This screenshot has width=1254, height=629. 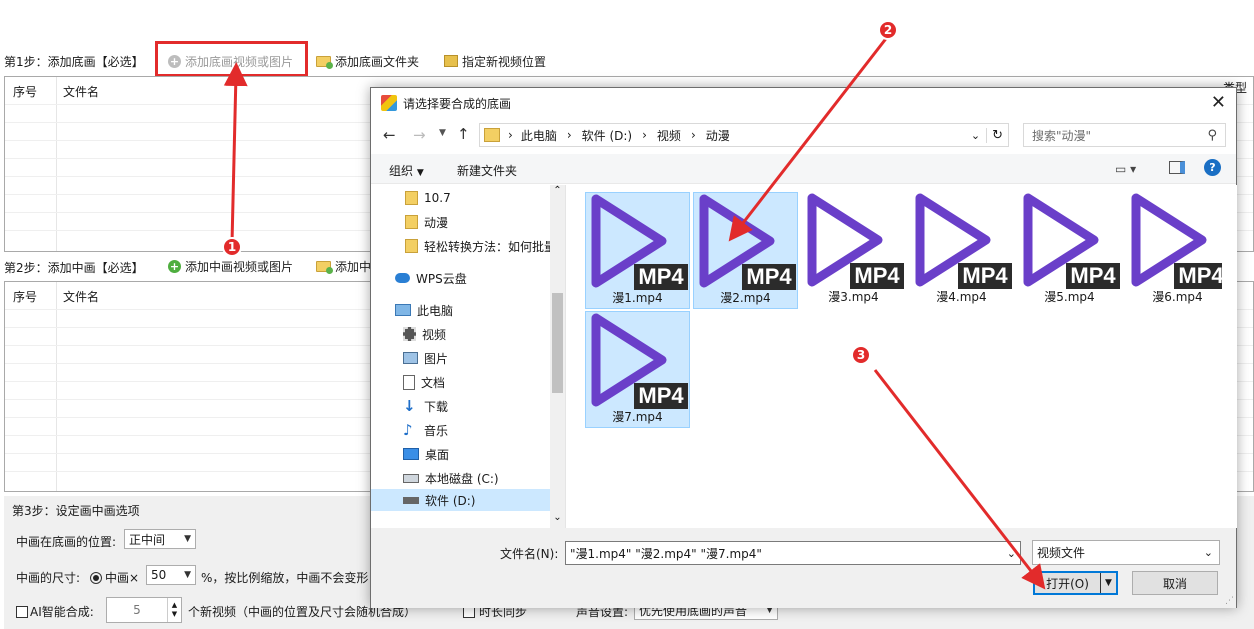 What do you see at coordinates (232, 247) in the screenshot?
I see `annotation-badge-1: 1` at bounding box center [232, 247].